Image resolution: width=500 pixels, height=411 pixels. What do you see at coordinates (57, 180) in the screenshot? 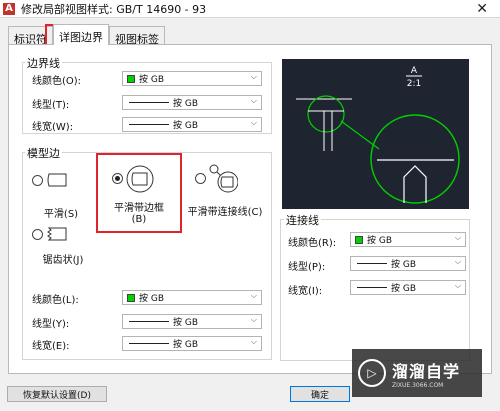
I see `smooth-icon` at bounding box center [57, 180].